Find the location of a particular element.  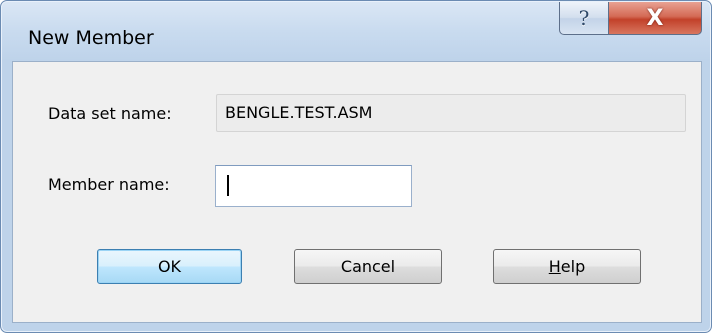

dataset-name-value: BENGLE.TEST.ASM is located at coordinates (451, 113).